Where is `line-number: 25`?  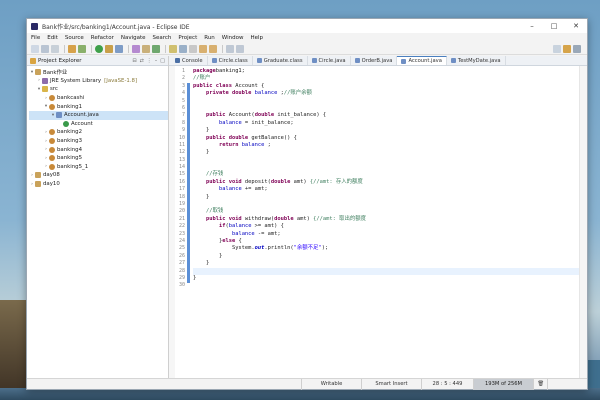 line-number: 25 is located at coordinates (181, 248).